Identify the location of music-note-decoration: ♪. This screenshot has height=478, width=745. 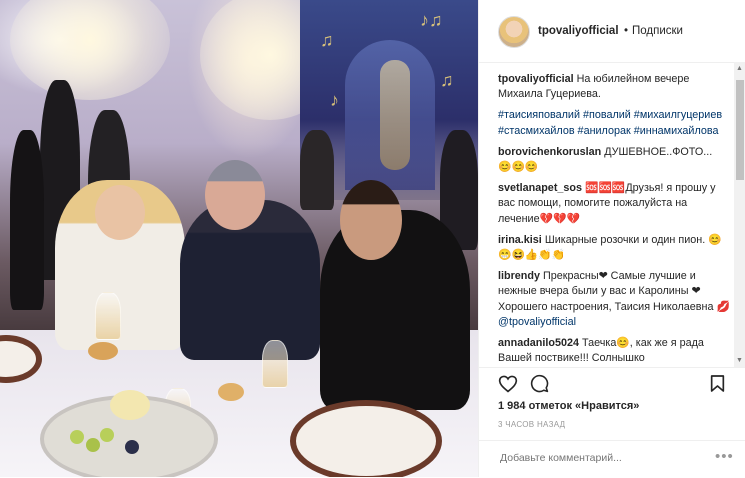
(334, 100).